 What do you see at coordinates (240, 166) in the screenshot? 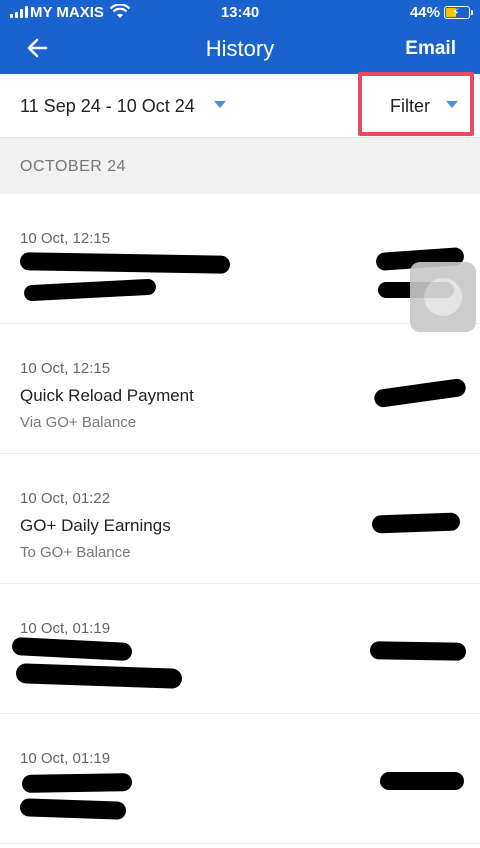
I see `section-header: OCTOBER 24` at bounding box center [240, 166].